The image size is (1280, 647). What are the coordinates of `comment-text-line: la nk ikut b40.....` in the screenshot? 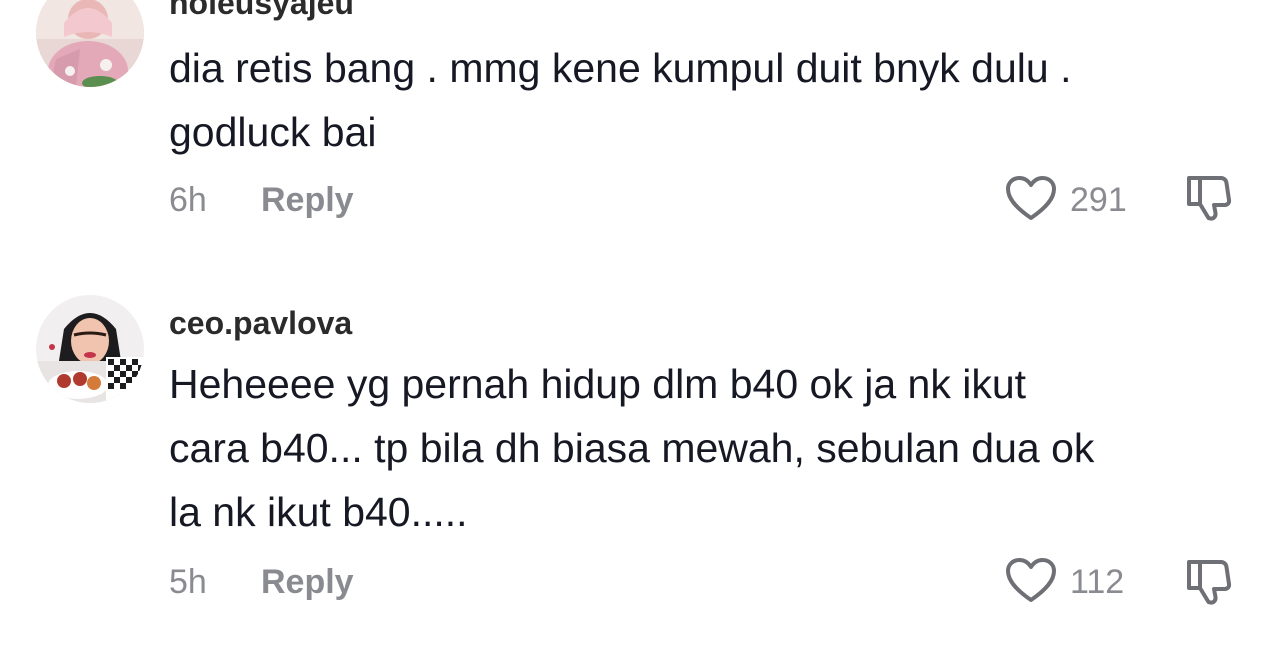 It's located at (318, 512).